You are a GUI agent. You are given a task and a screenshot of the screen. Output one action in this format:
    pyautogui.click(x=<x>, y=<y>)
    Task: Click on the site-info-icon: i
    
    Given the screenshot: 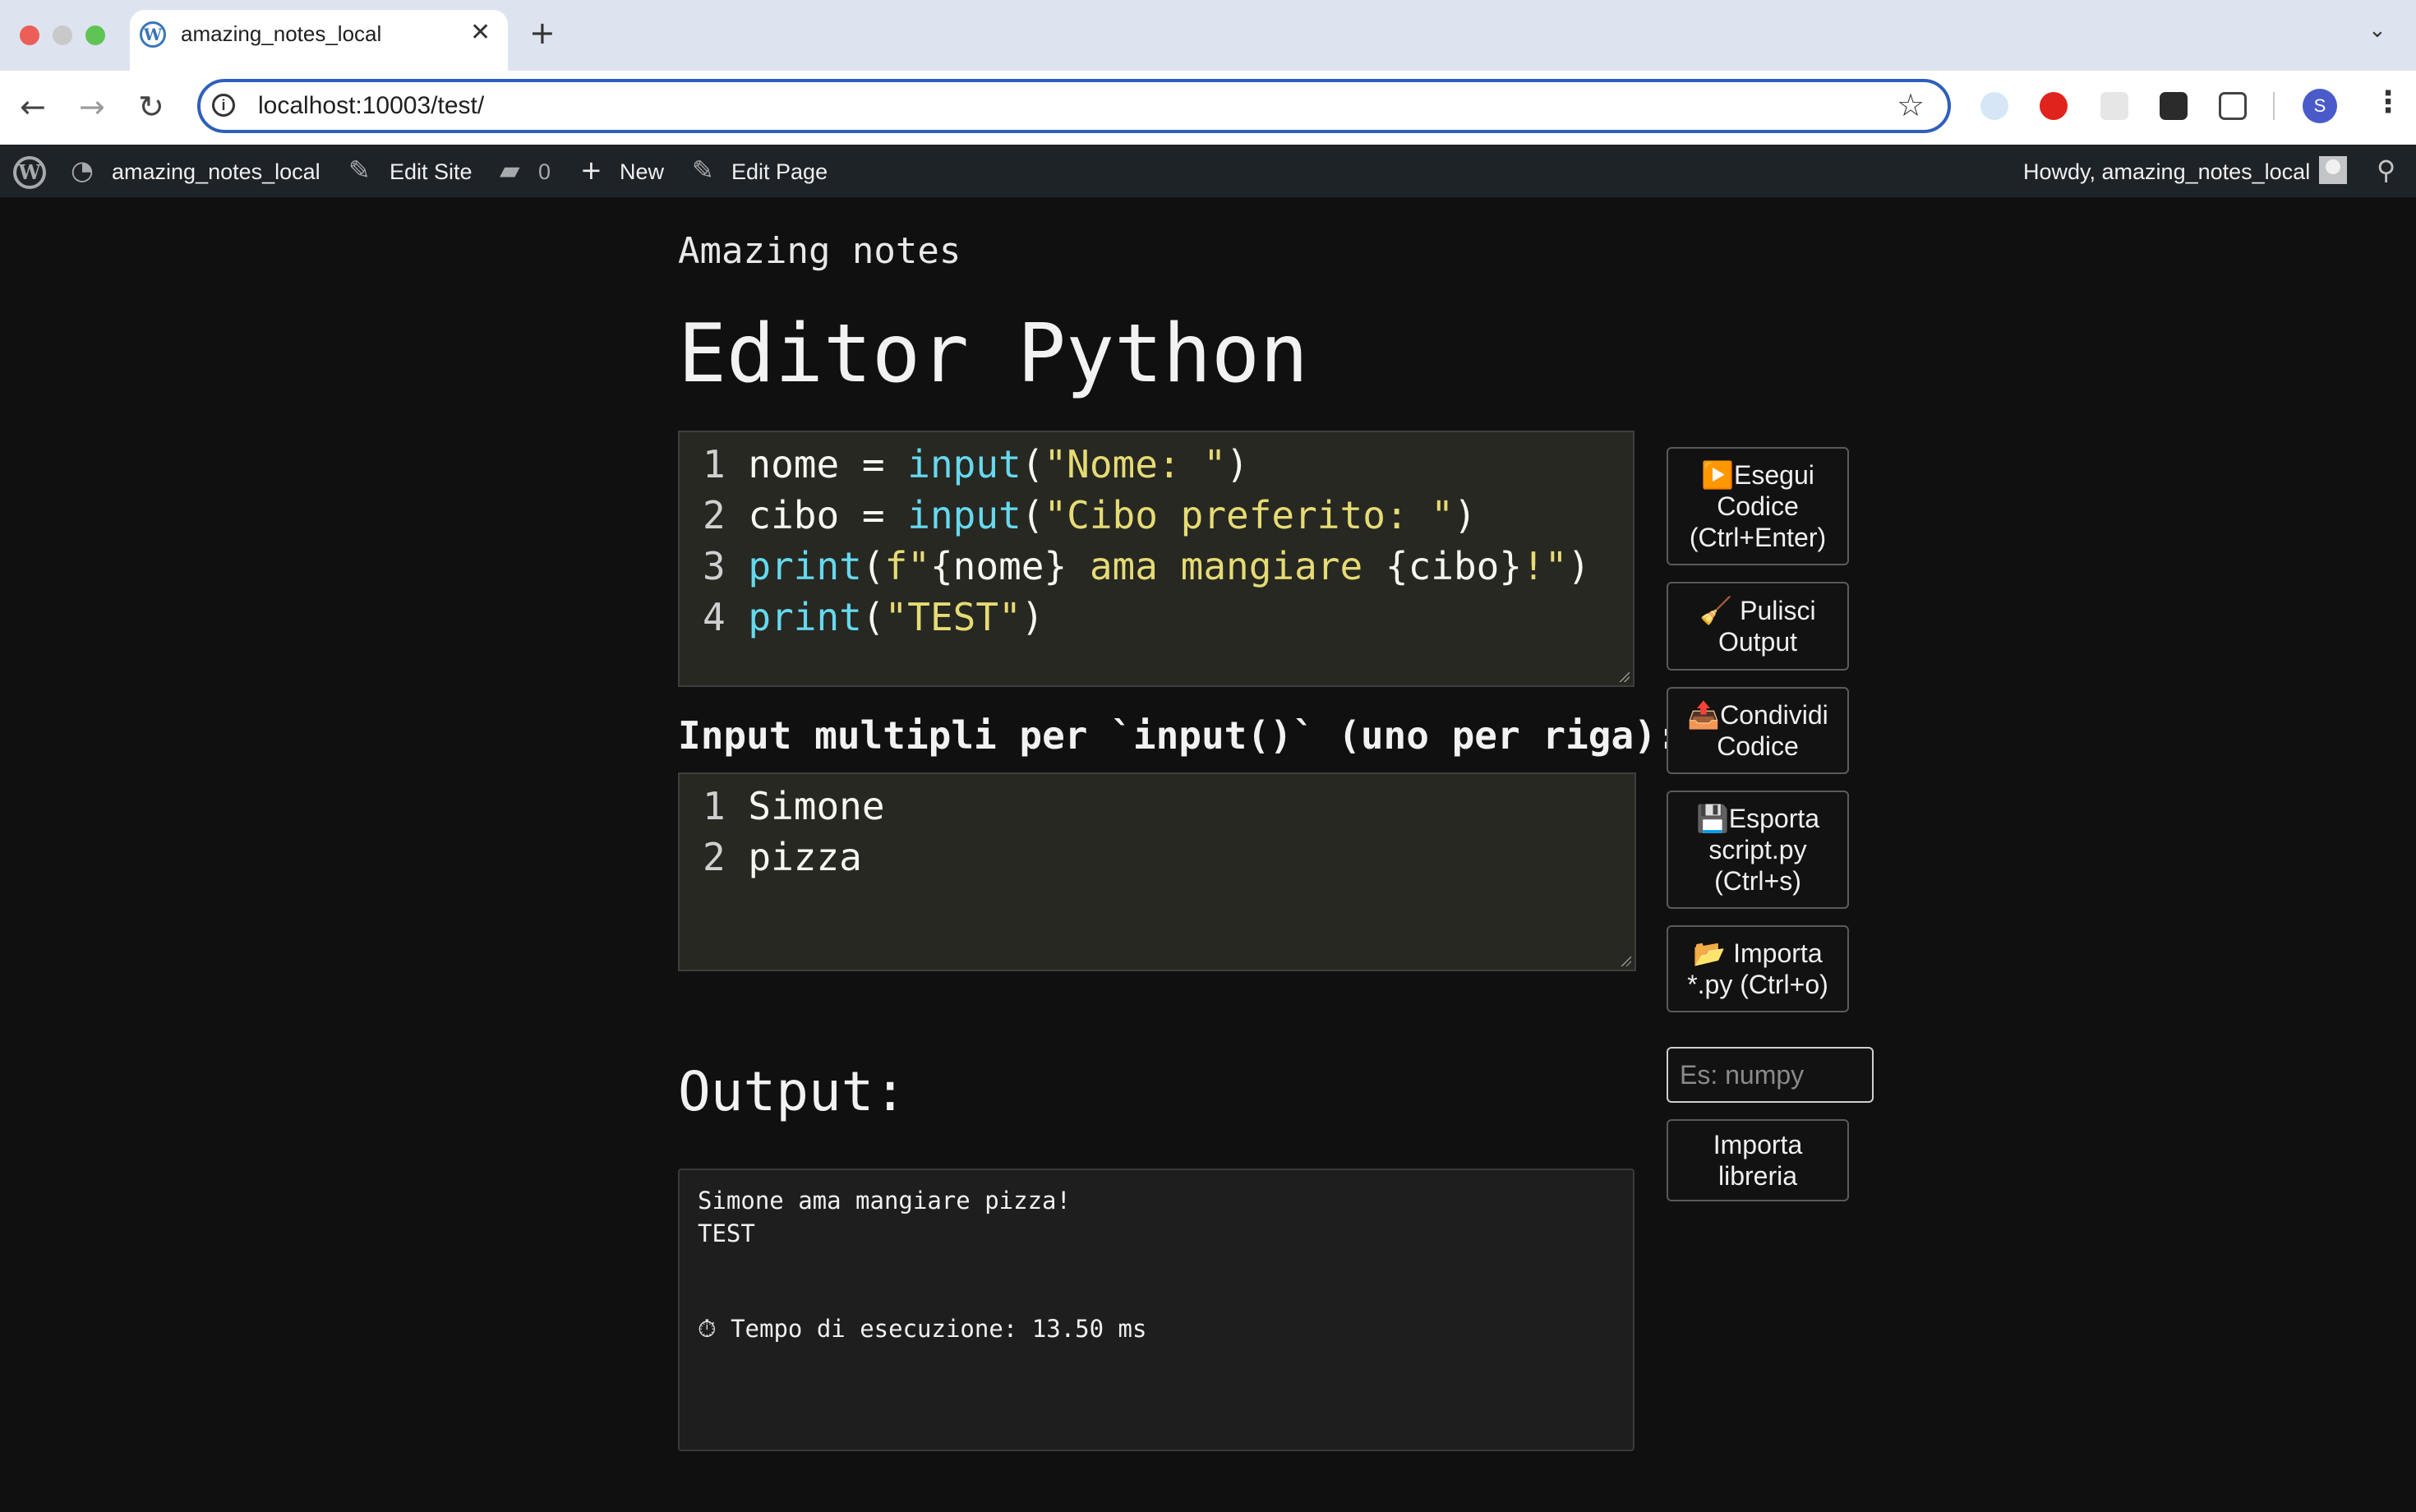 What is the action you would take?
    pyautogui.click(x=224, y=106)
    